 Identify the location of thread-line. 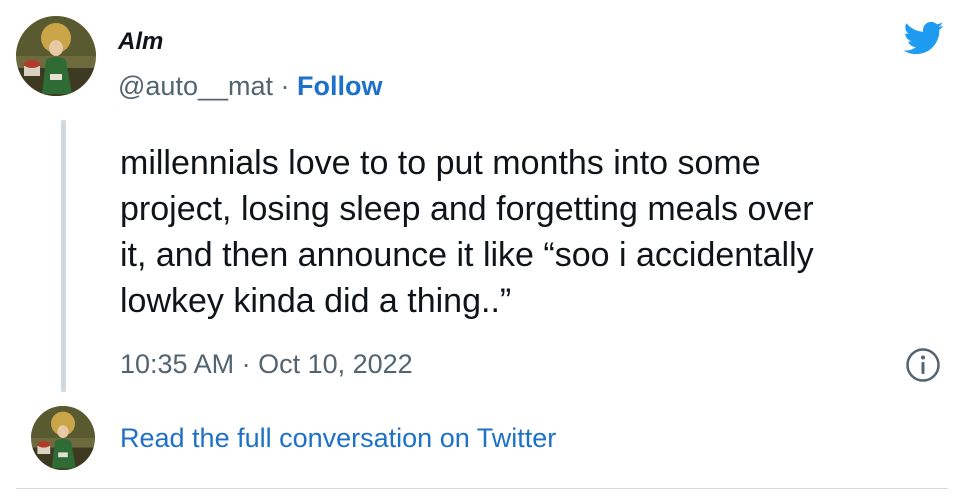
(63, 256).